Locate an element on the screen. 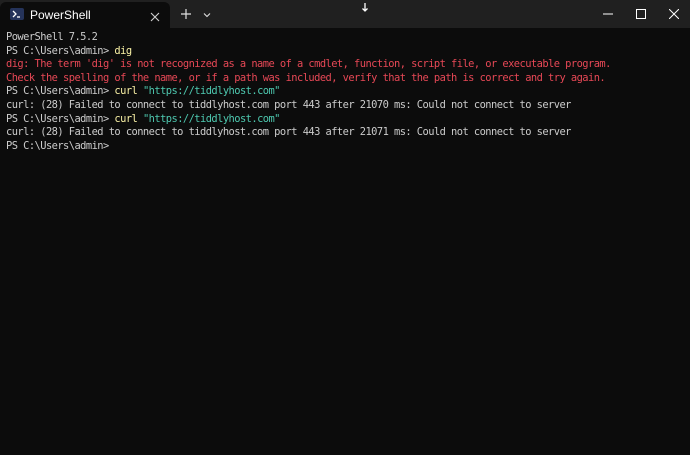  title-bar: PowerShell is located at coordinates (345, 14).